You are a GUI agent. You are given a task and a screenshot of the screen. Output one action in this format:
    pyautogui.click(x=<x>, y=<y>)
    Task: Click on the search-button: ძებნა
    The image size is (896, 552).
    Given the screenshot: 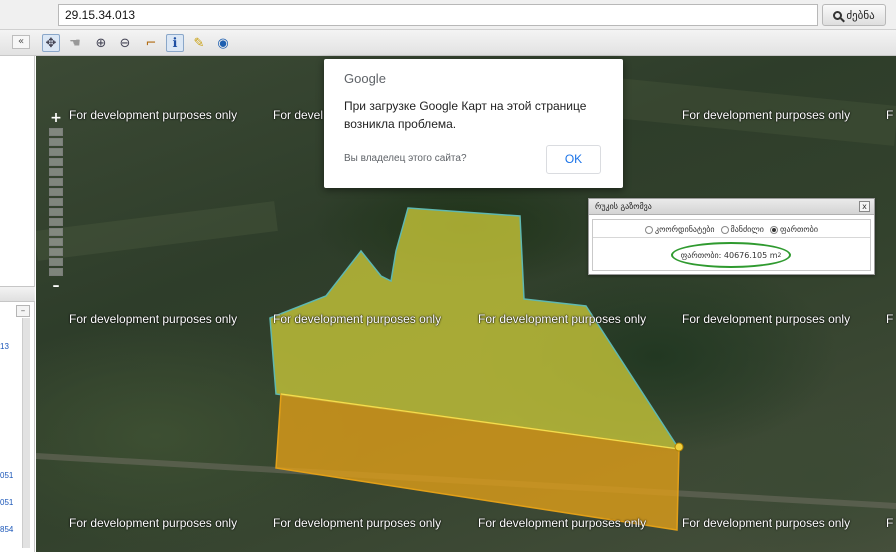 What is the action you would take?
    pyautogui.click(x=854, y=15)
    